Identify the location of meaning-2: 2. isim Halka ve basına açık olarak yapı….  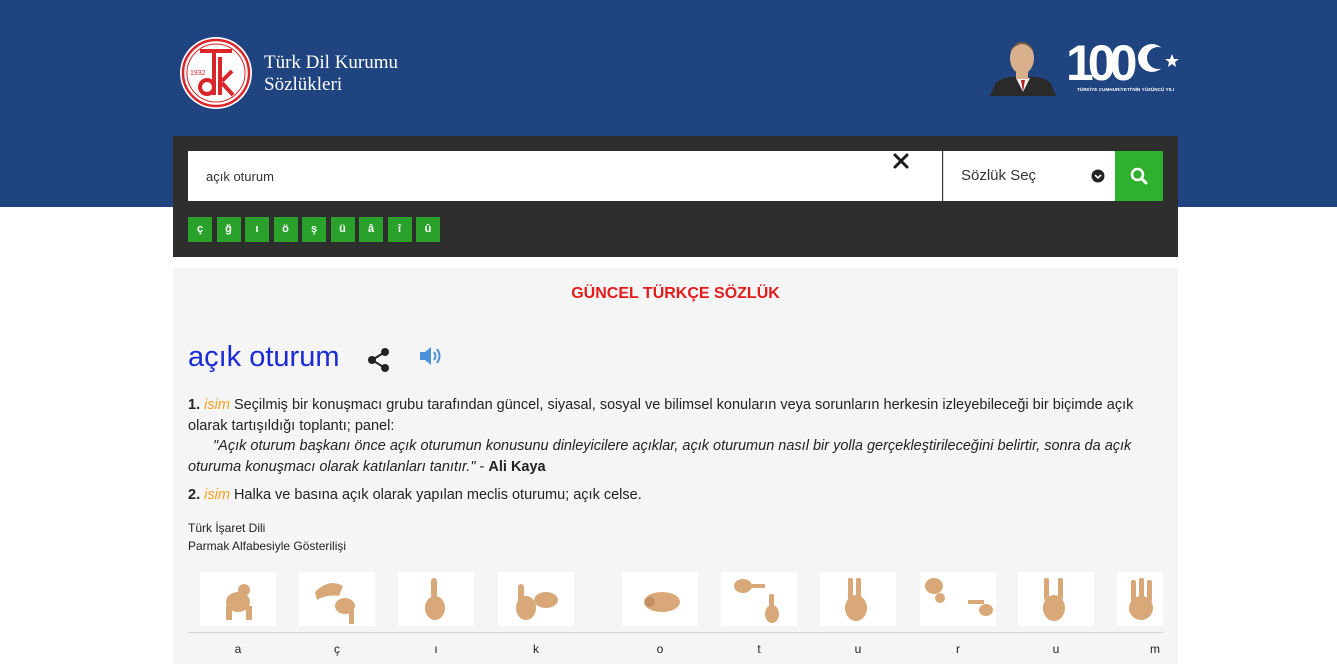
(678, 495).